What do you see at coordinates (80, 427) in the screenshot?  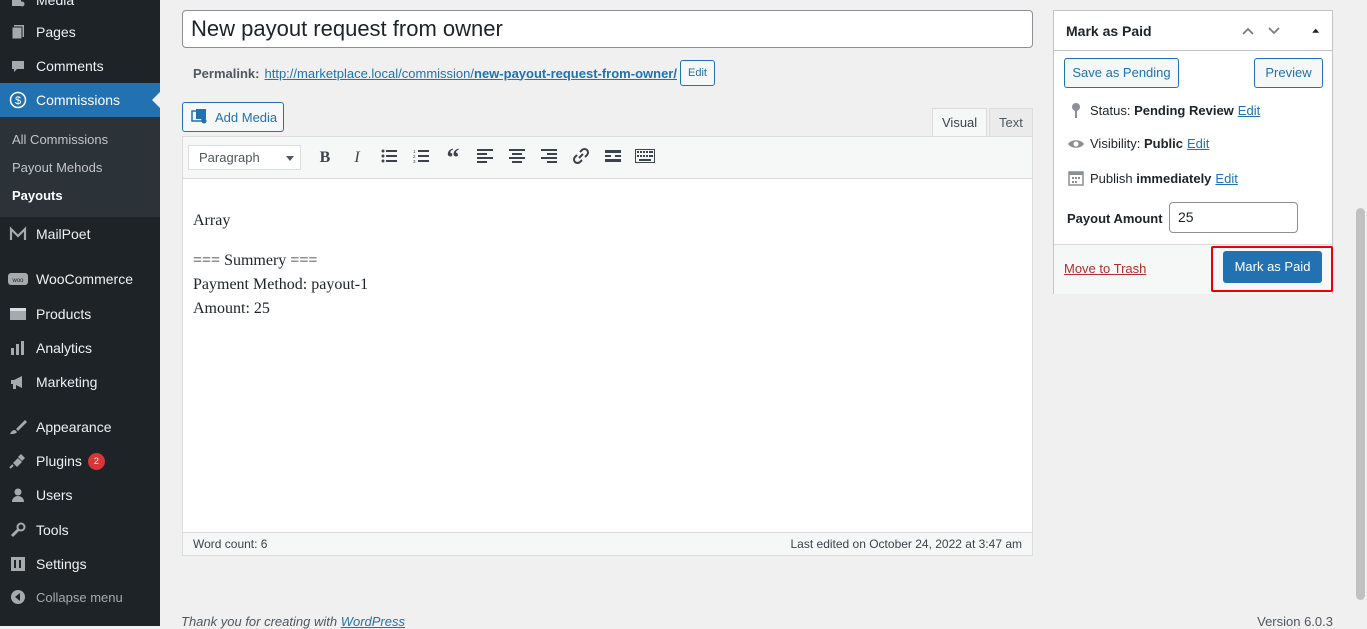 I see `sidebar-item-appearance: Appearance` at bounding box center [80, 427].